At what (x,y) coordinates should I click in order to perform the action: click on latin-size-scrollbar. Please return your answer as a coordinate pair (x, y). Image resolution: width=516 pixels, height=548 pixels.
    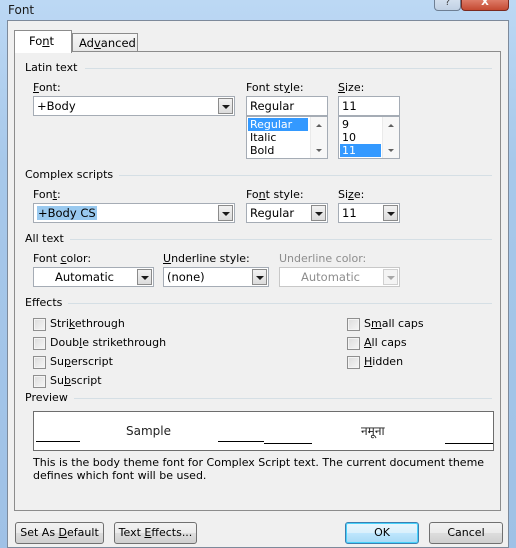
    Looking at the image, I should click on (390, 137).